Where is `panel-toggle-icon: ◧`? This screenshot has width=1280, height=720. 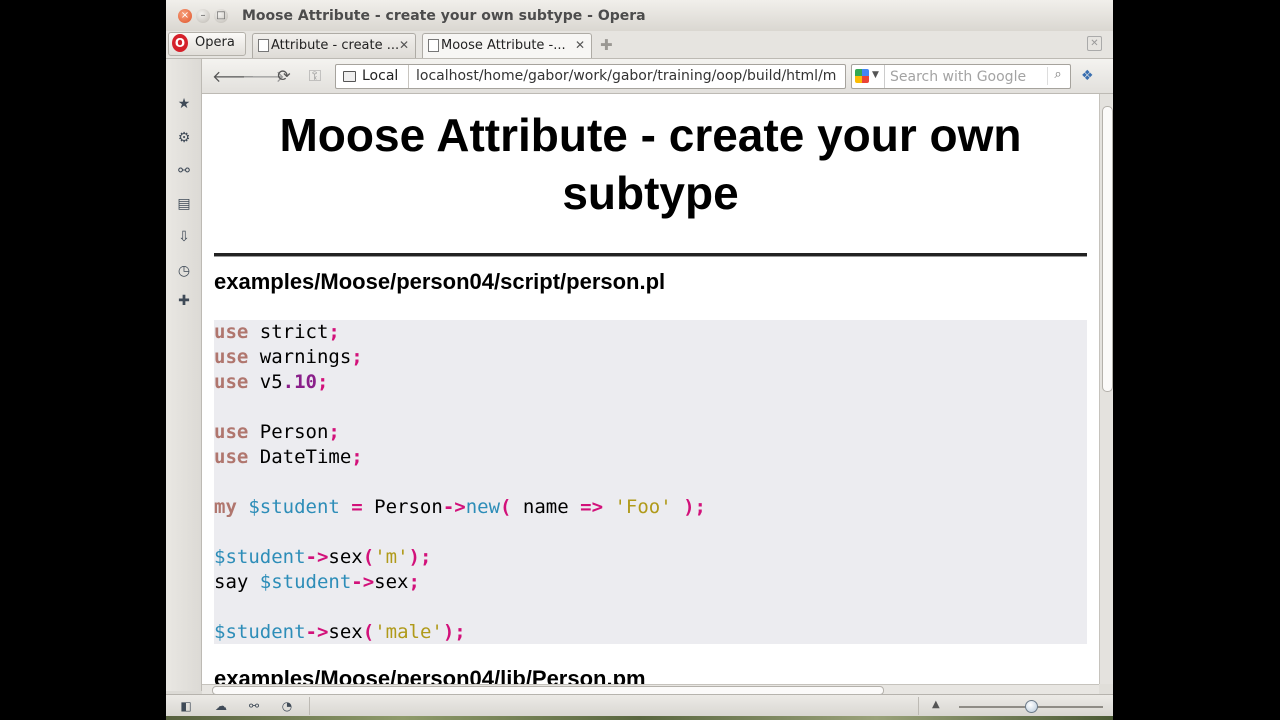 panel-toggle-icon: ◧ is located at coordinates (186, 706).